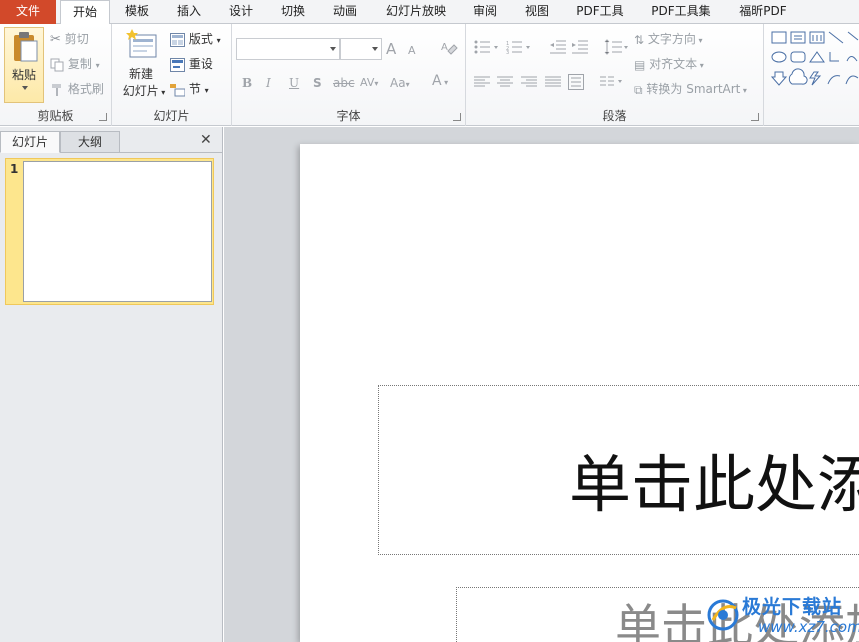 Image resolution: width=859 pixels, height=642 pixels. Describe the element at coordinates (714, 484) in the screenshot. I see `title-placeholder-text: 单击此处添` at that location.